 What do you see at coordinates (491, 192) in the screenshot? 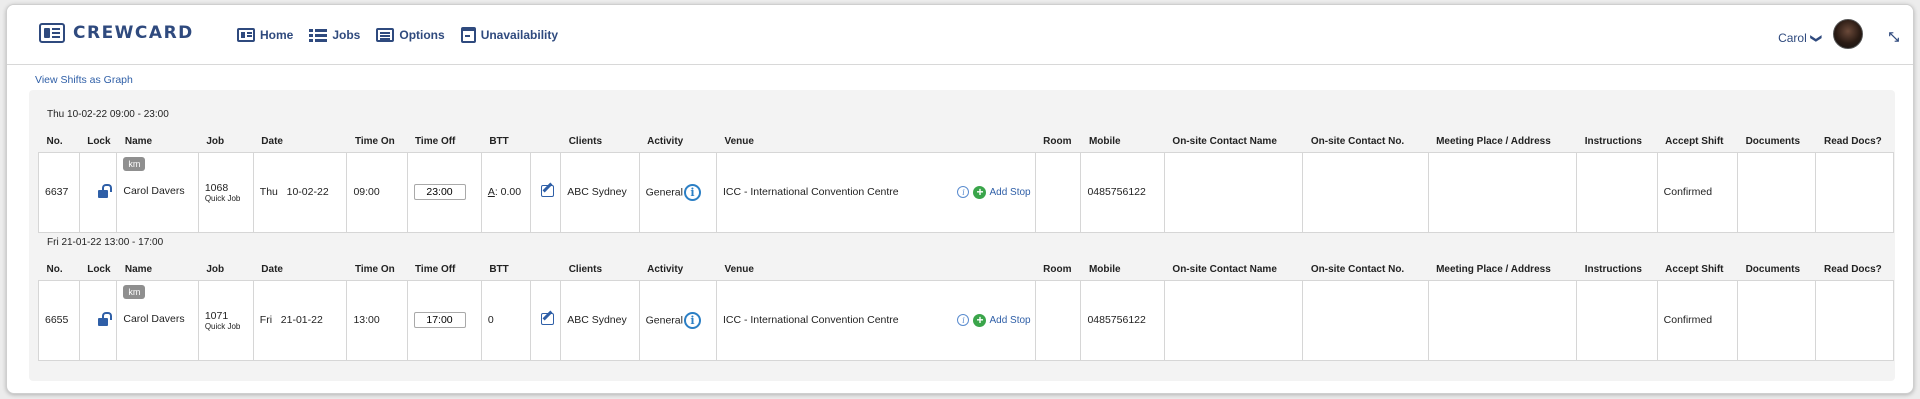
I see `btt-prefix: A` at bounding box center [491, 192].